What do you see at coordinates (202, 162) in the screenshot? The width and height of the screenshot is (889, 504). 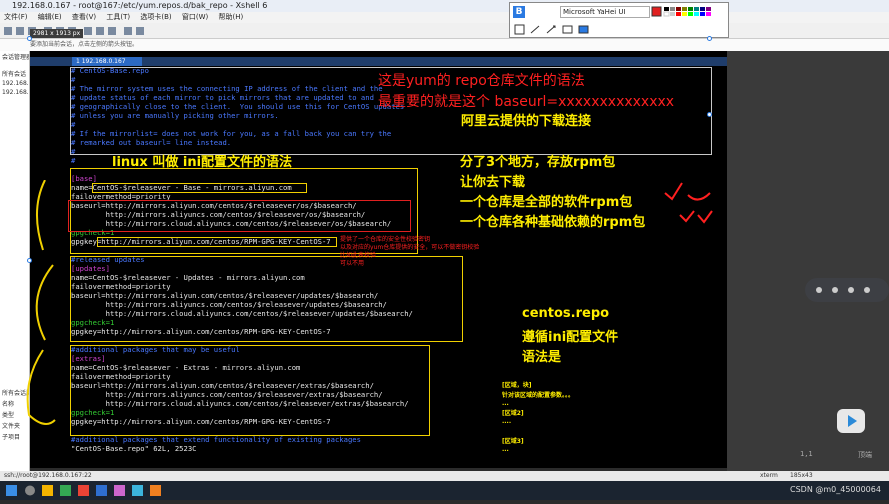 I see `note-ini: linux 叫做 ini配置文件的语法` at bounding box center [202, 162].